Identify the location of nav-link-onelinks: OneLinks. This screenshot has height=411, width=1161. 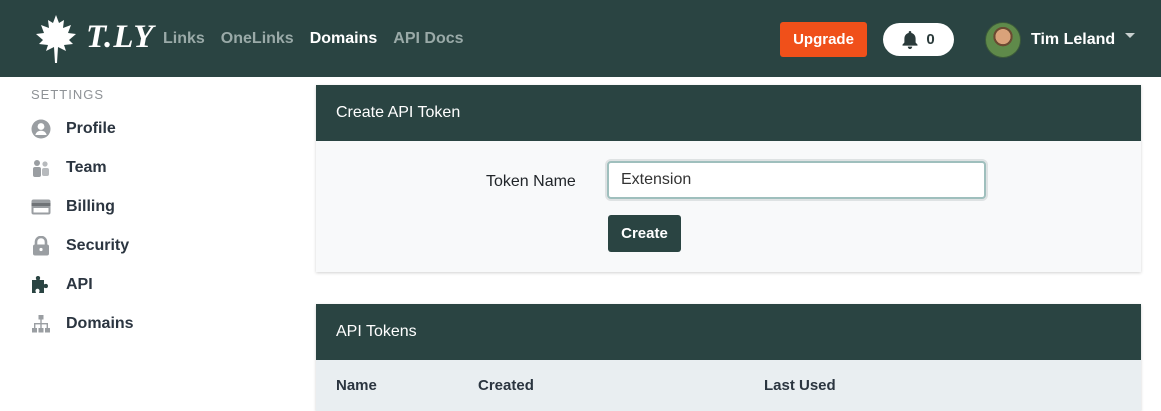
(257, 39).